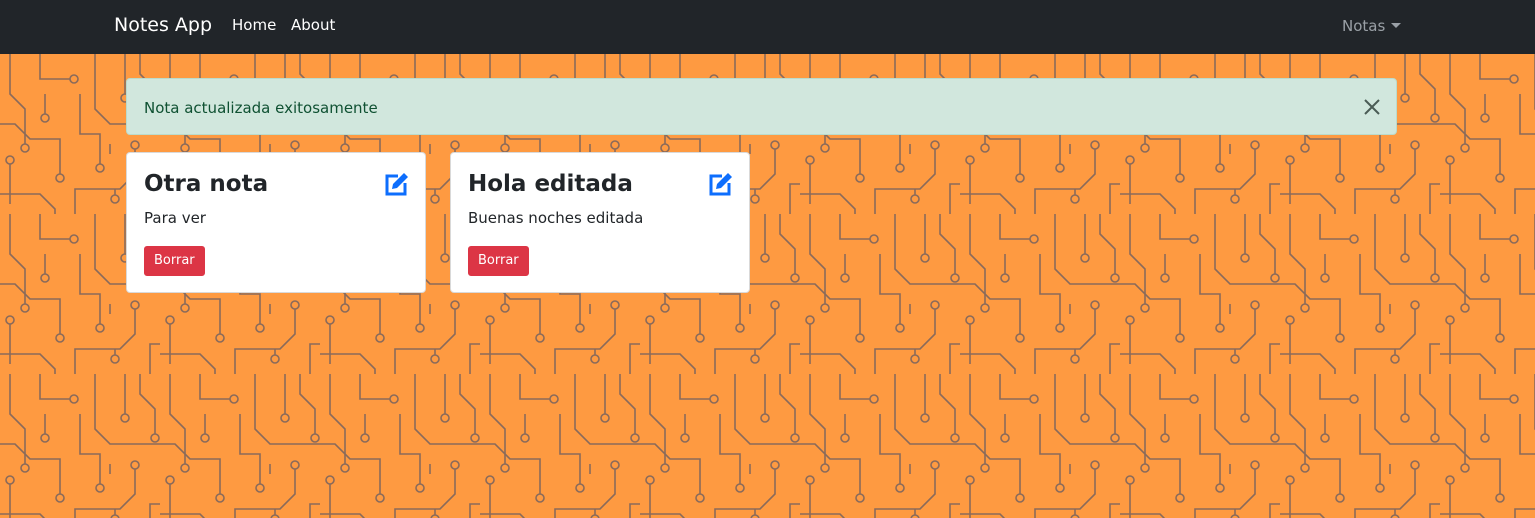 The height and width of the screenshot is (518, 1535). I want to click on navbar: Notes App Home About Notas, so click(767, 27).